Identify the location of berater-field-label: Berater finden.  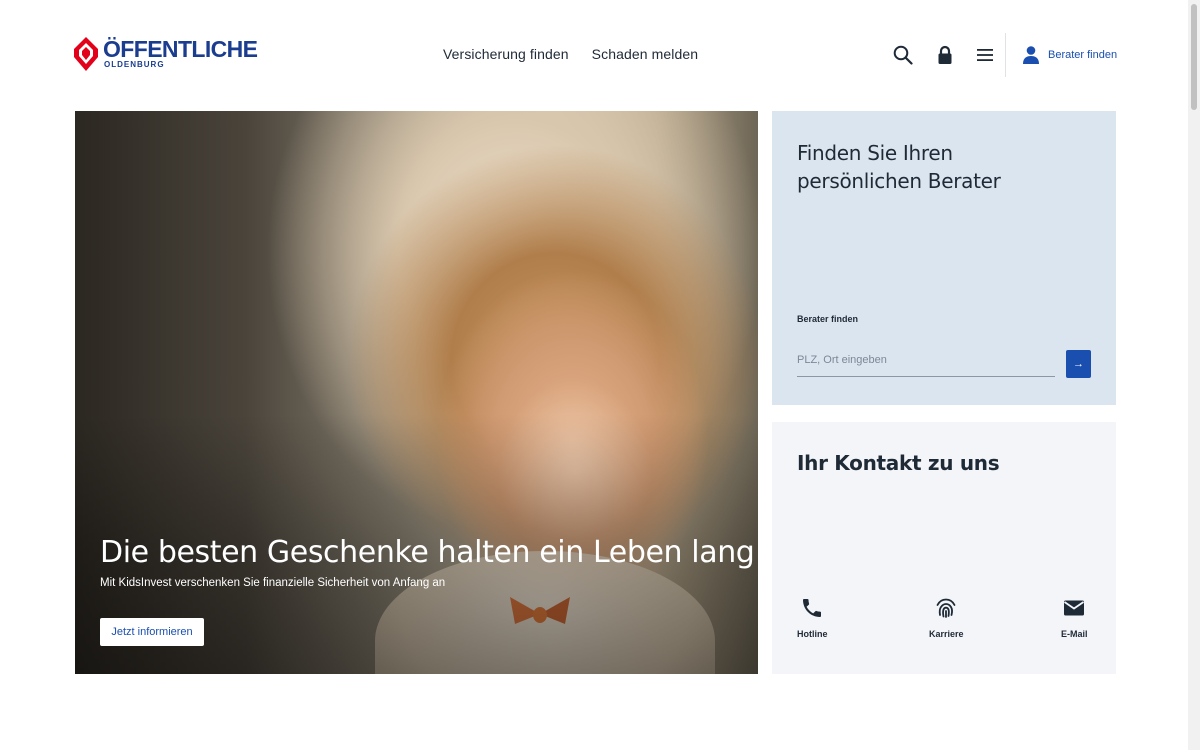
(828, 319).